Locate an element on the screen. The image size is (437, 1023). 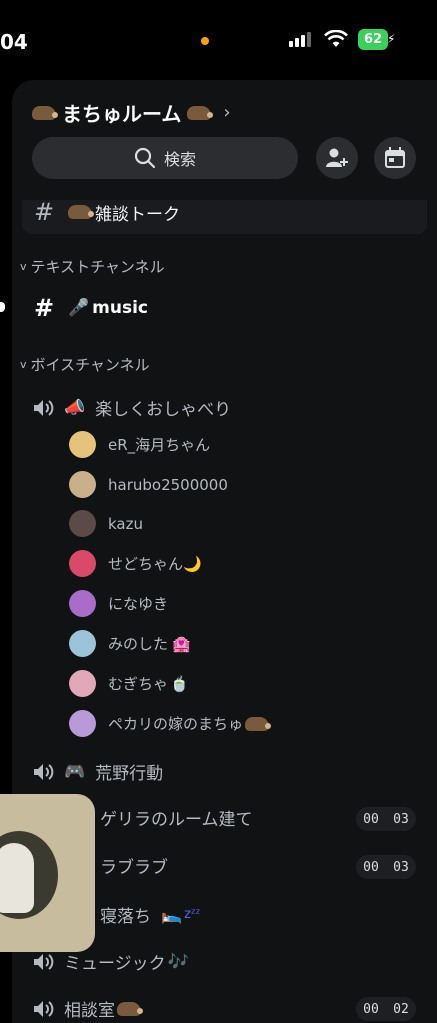
user-name: むぎちゃ is located at coordinates (138, 684).